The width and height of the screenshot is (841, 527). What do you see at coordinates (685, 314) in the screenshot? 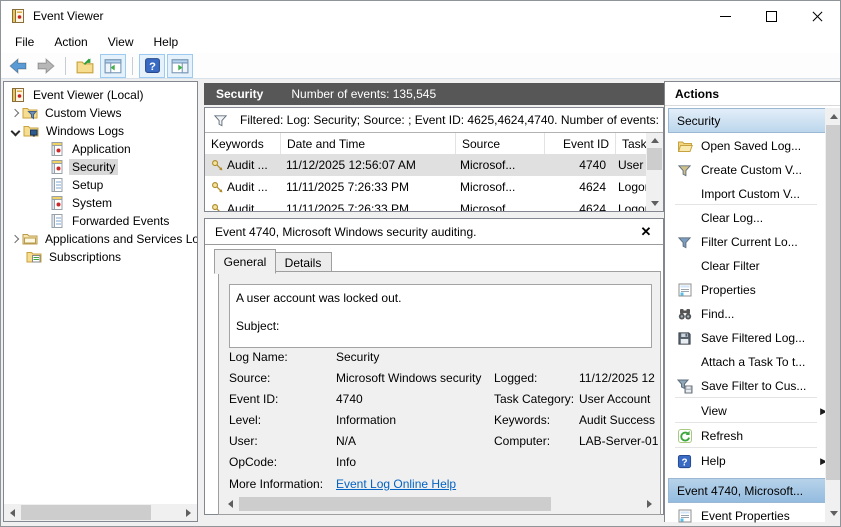
I see `find-icon` at bounding box center [685, 314].